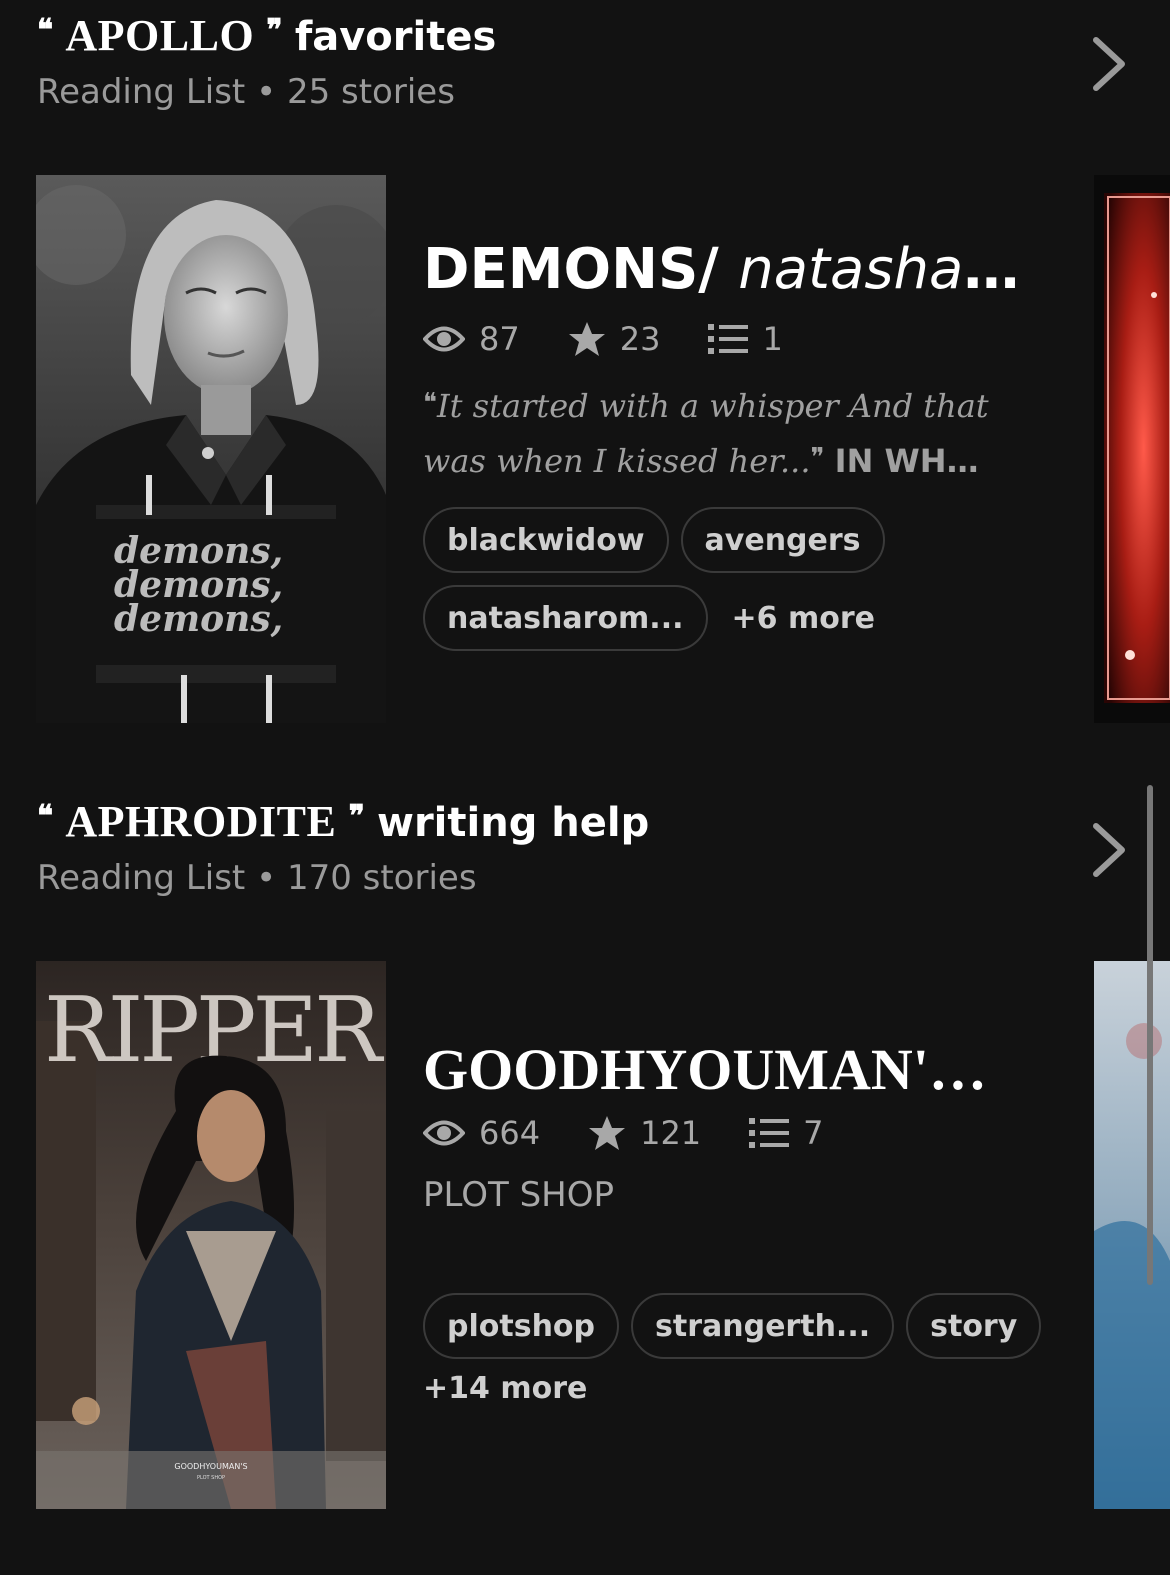 This screenshot has height=1575, width=1170. I want to click on list-title-word: APHRODITE, so click(201, 821).